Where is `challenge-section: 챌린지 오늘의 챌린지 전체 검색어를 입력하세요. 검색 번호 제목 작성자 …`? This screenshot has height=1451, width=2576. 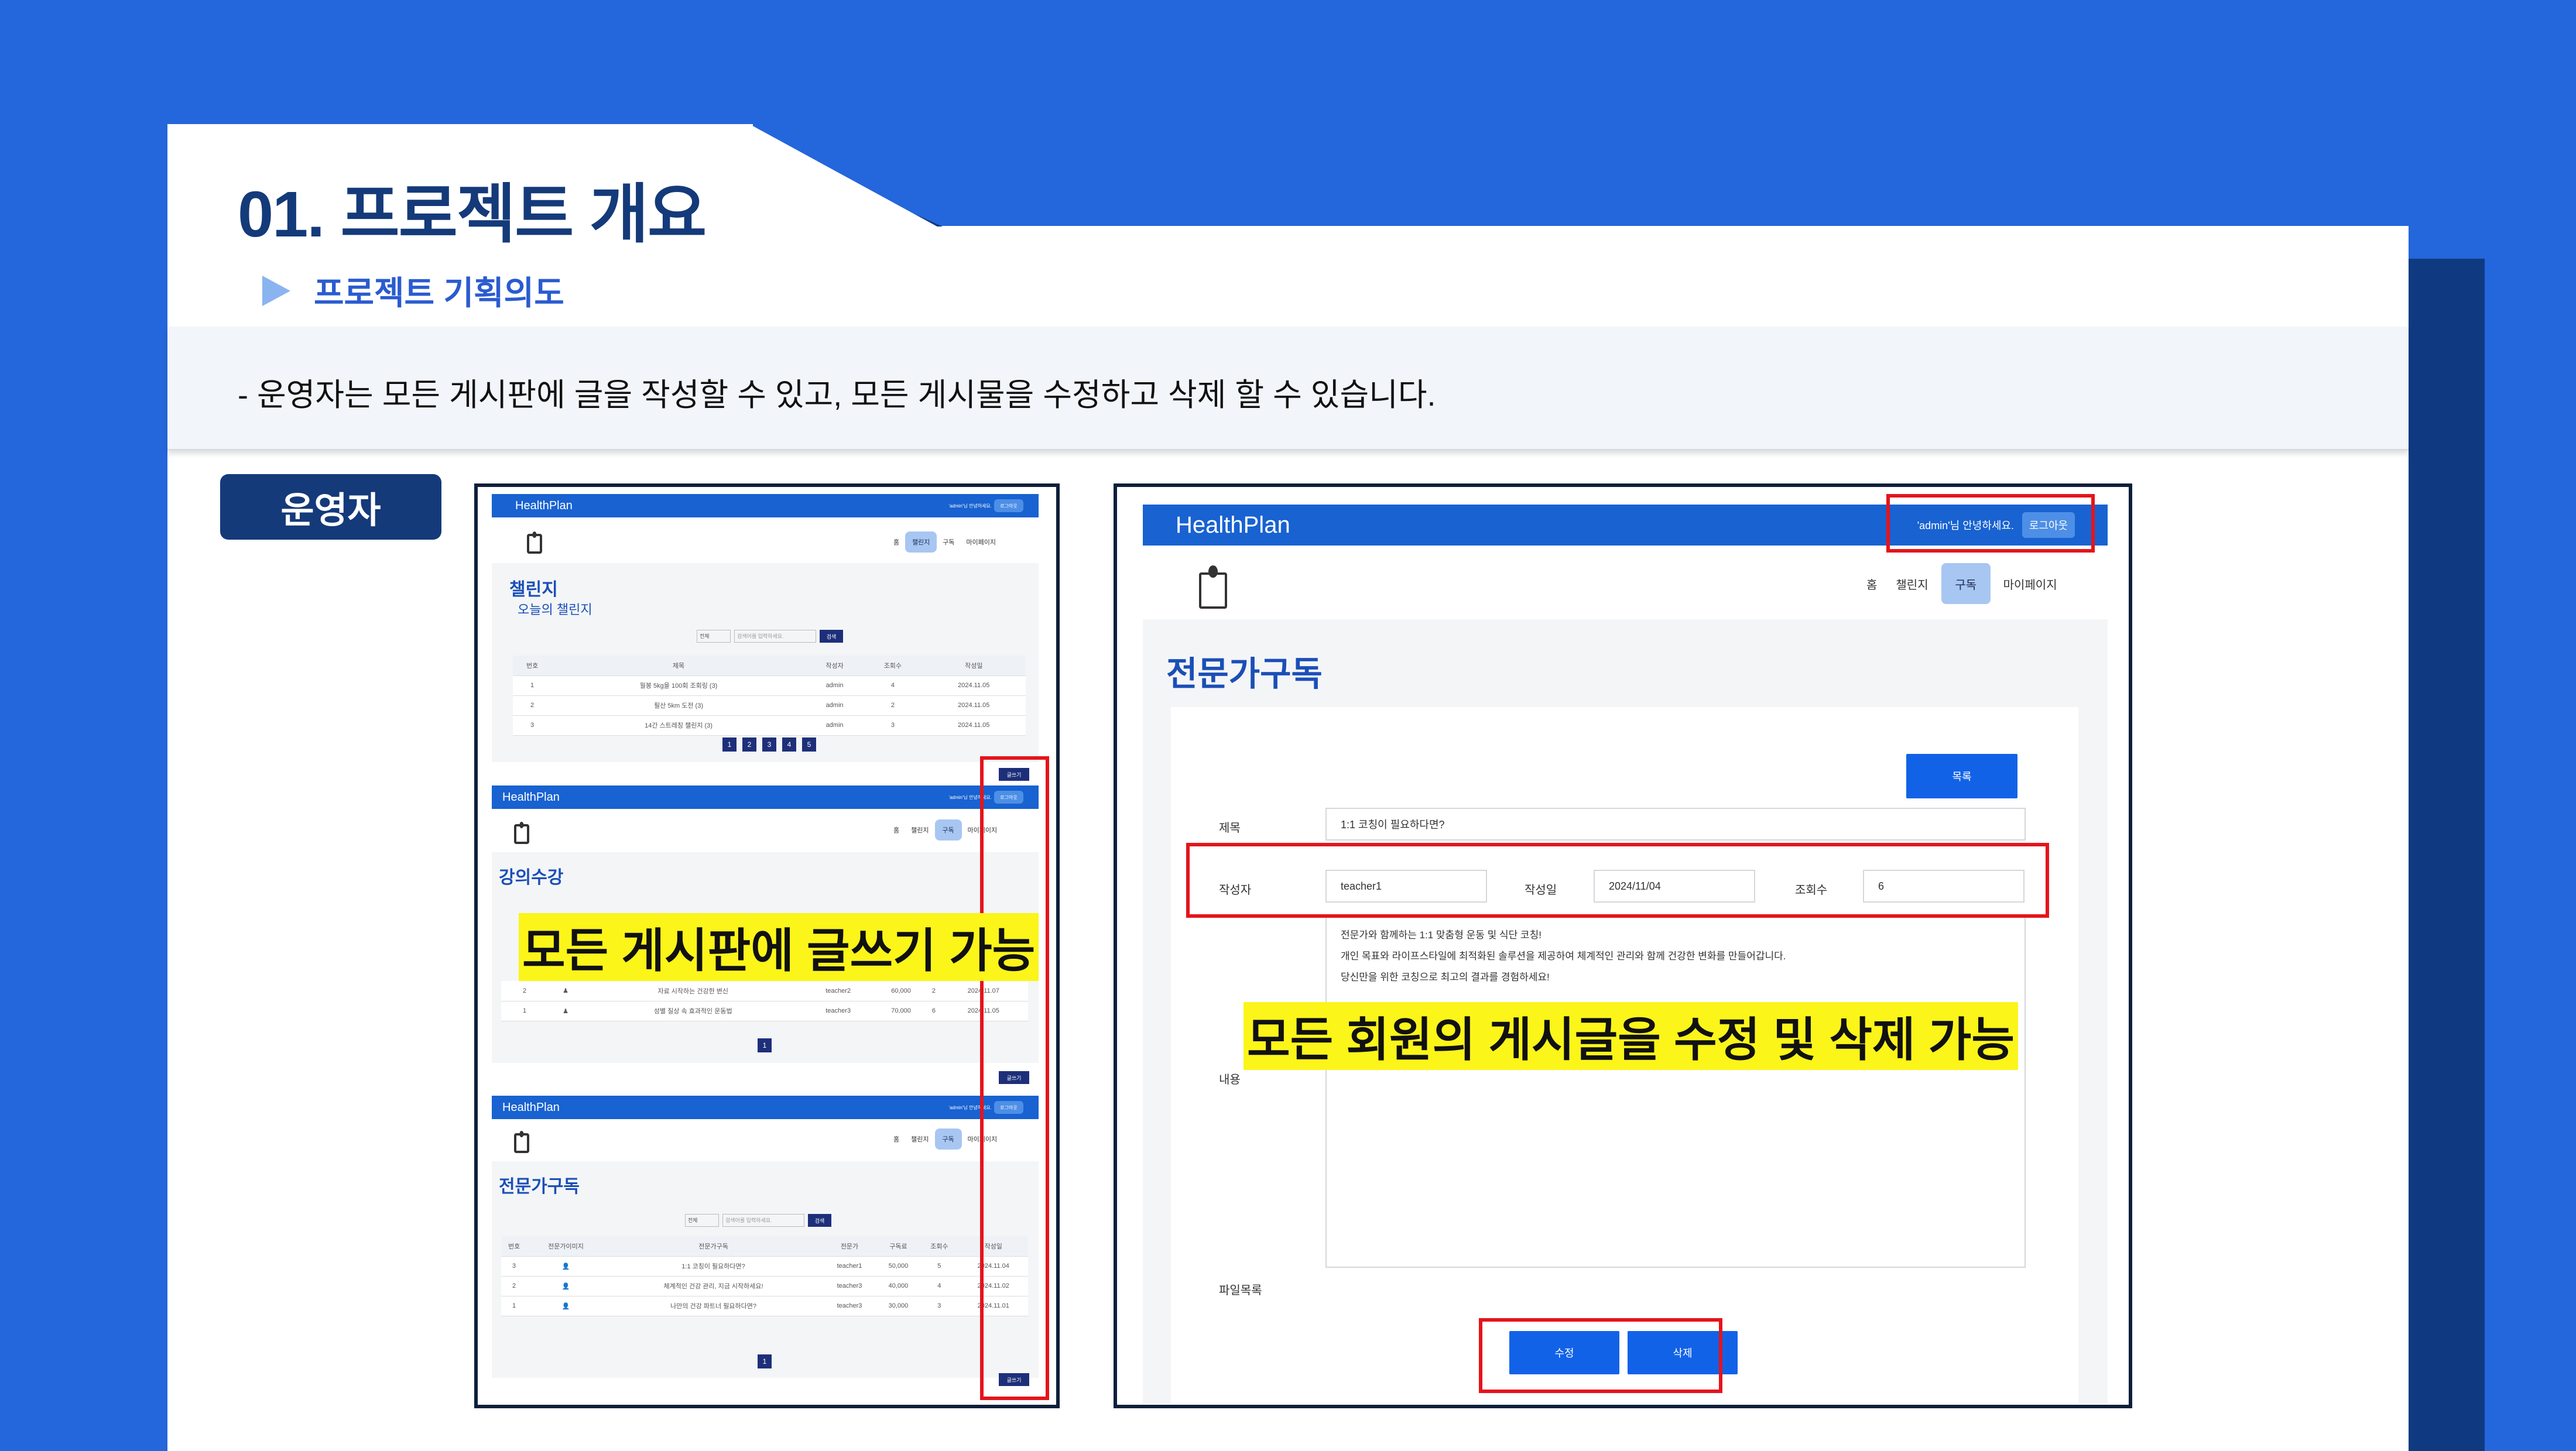 challenge-section: 챌린지 오늘의 챌린지 전체 검색어를 입력하세요. 검색 번호 제목 작성자 … is located at coordinates (765, 662).